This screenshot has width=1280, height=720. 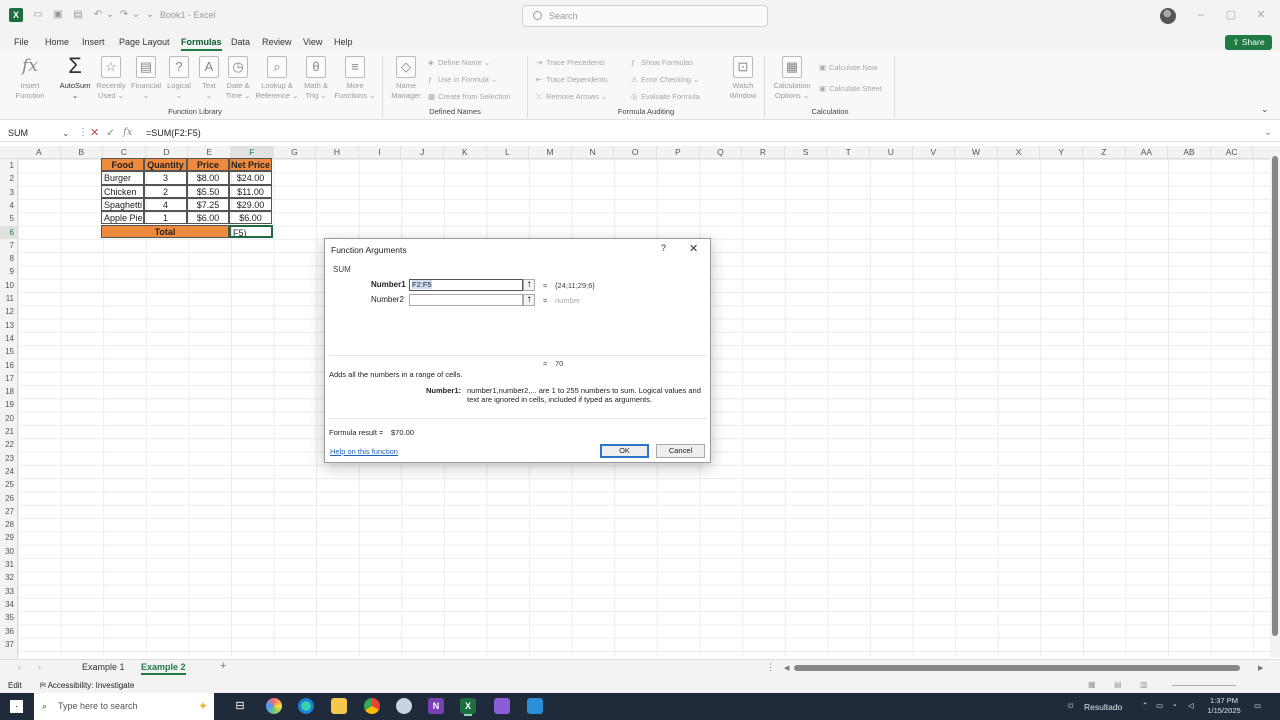 I want to click on app-icon, so click(x=404, y=706).